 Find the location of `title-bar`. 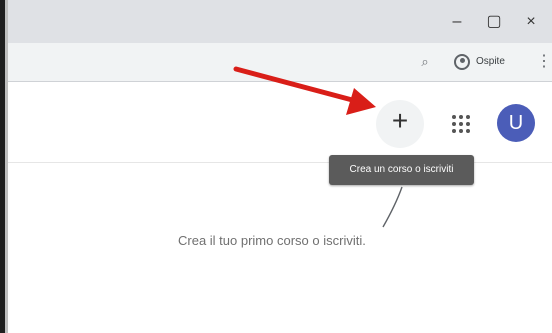

title-bar is located at coordinates (280, 21).